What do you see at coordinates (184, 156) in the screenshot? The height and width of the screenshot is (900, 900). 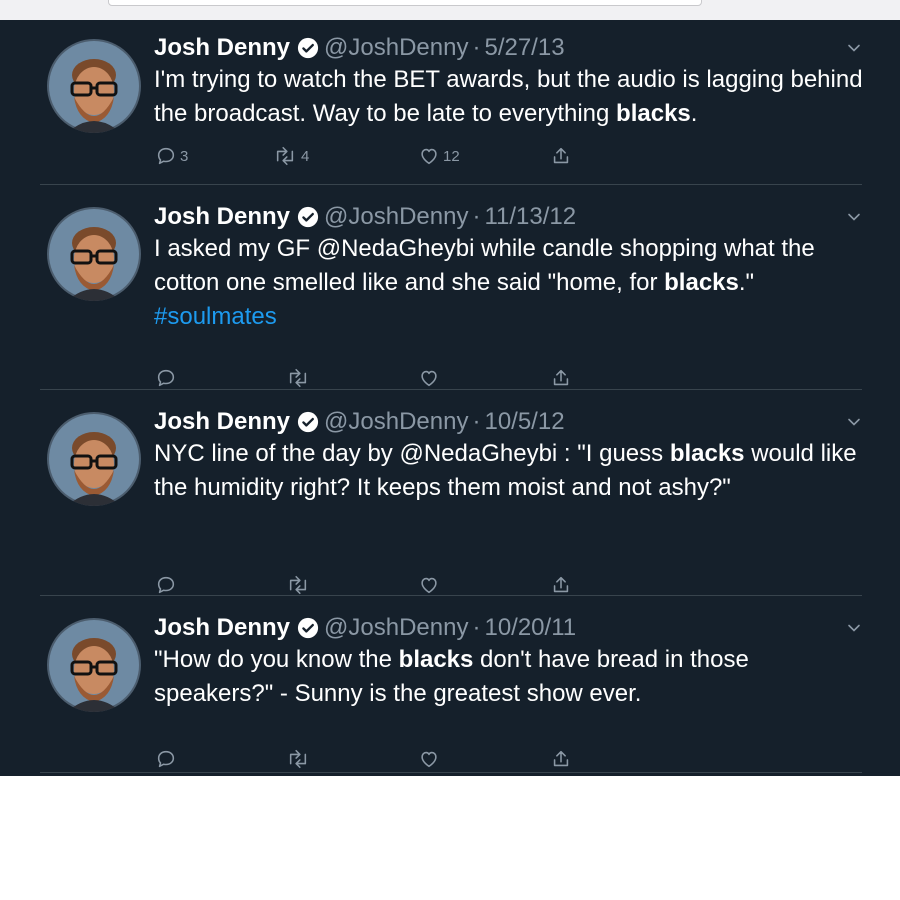 I see `reply-count: 3` at bounding box center [184, 156].